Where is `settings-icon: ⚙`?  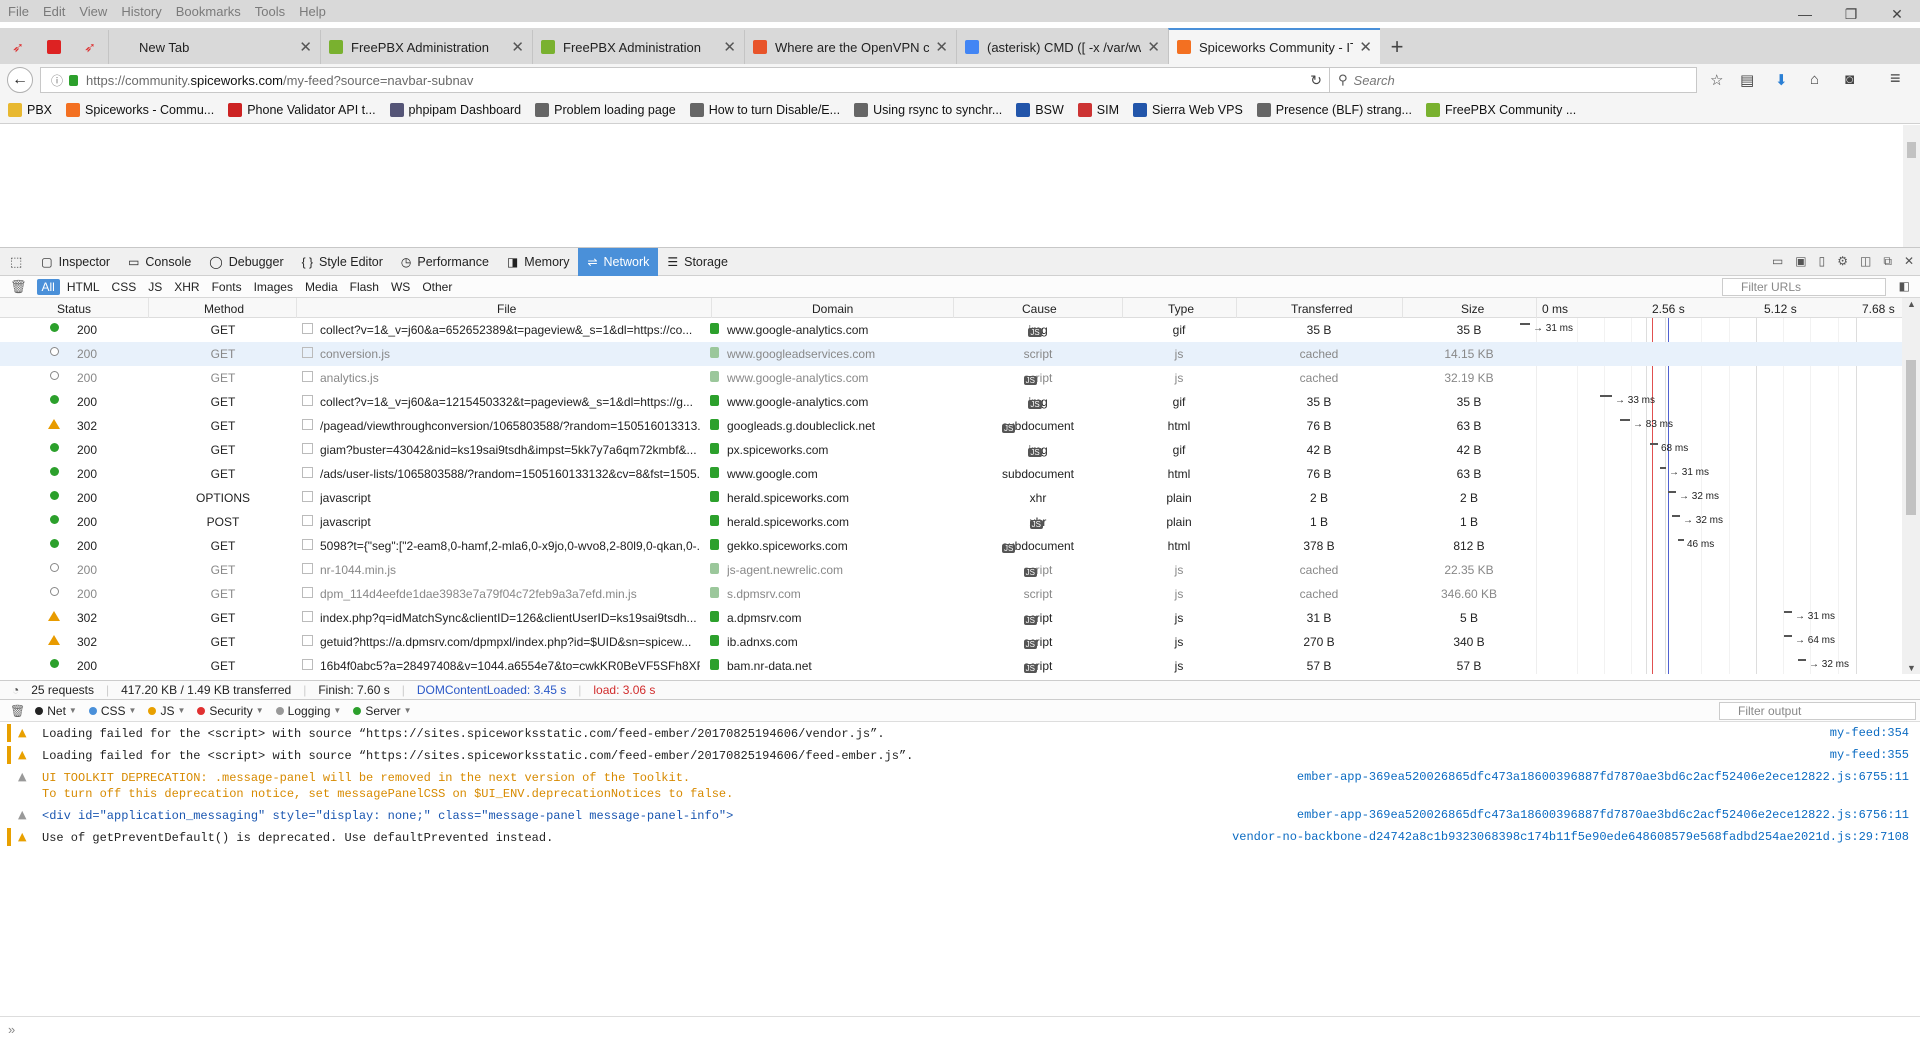
settings-icon: ⚙ is located at coordinates (1842, 261).